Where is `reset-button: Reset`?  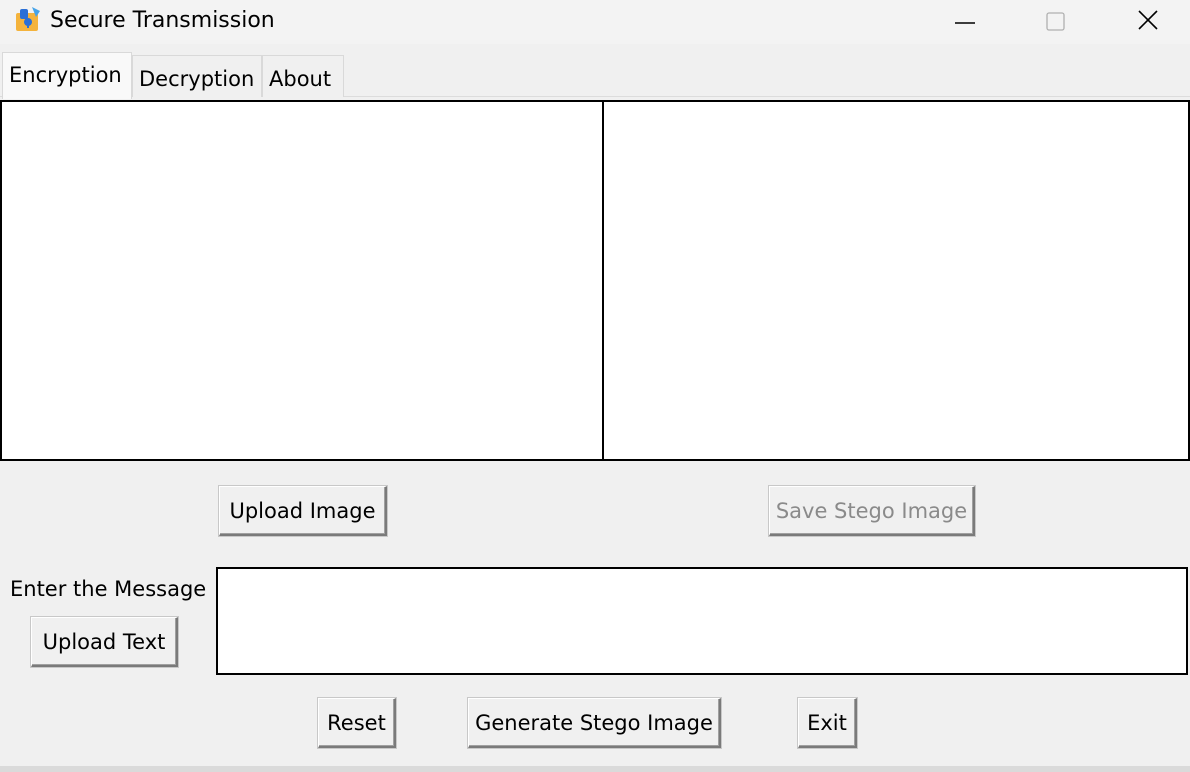 reset-button: Reset is located at coordinates (357, 723).